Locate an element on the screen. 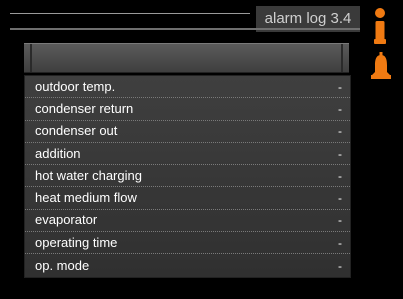  list-item-operating-time: operating time - is located at coordinates (187, 243).